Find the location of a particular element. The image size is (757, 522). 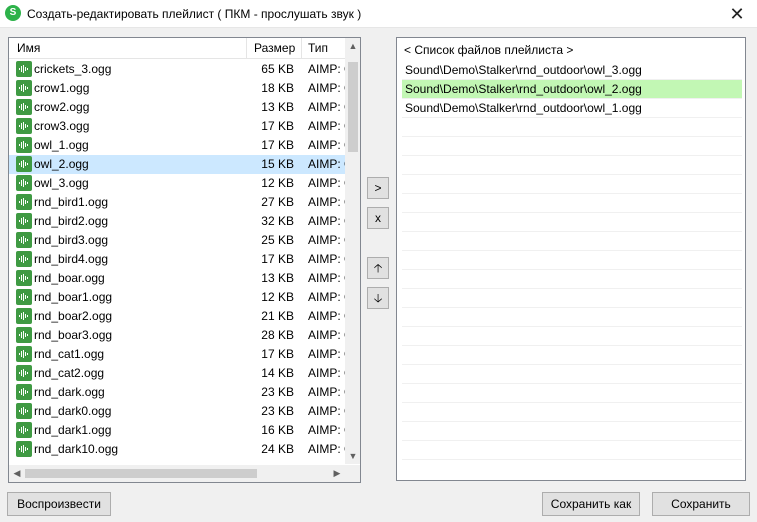

file-row: rnd_bird1.ogg 27 KB AIMP: Ogg is located at coordinates (177, 202).